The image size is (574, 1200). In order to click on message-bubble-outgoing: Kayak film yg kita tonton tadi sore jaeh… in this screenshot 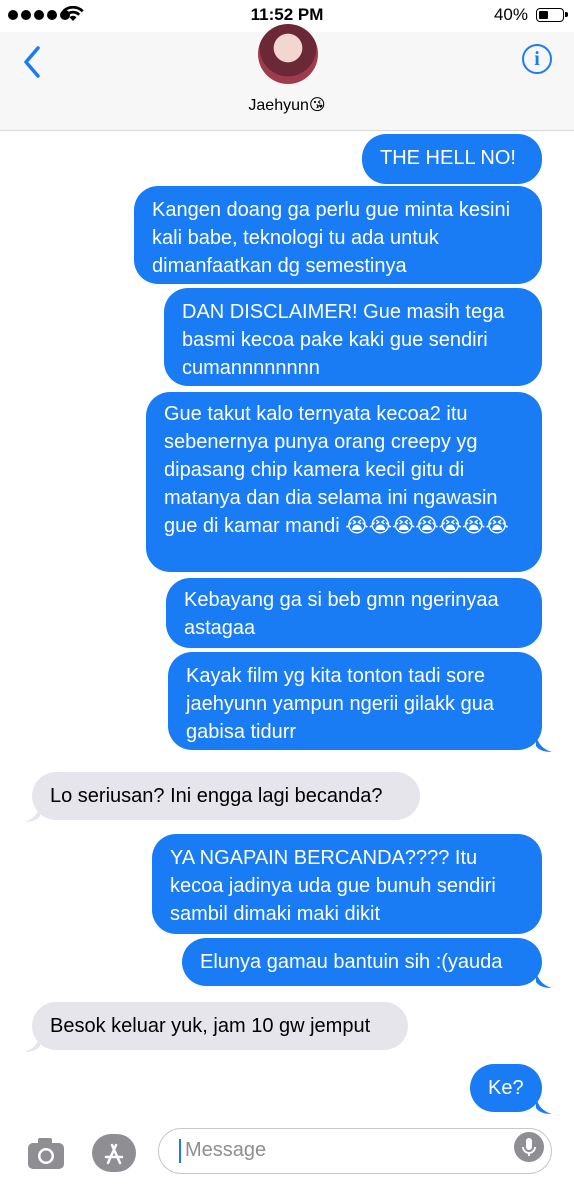, I will do `click(355, 701)`.